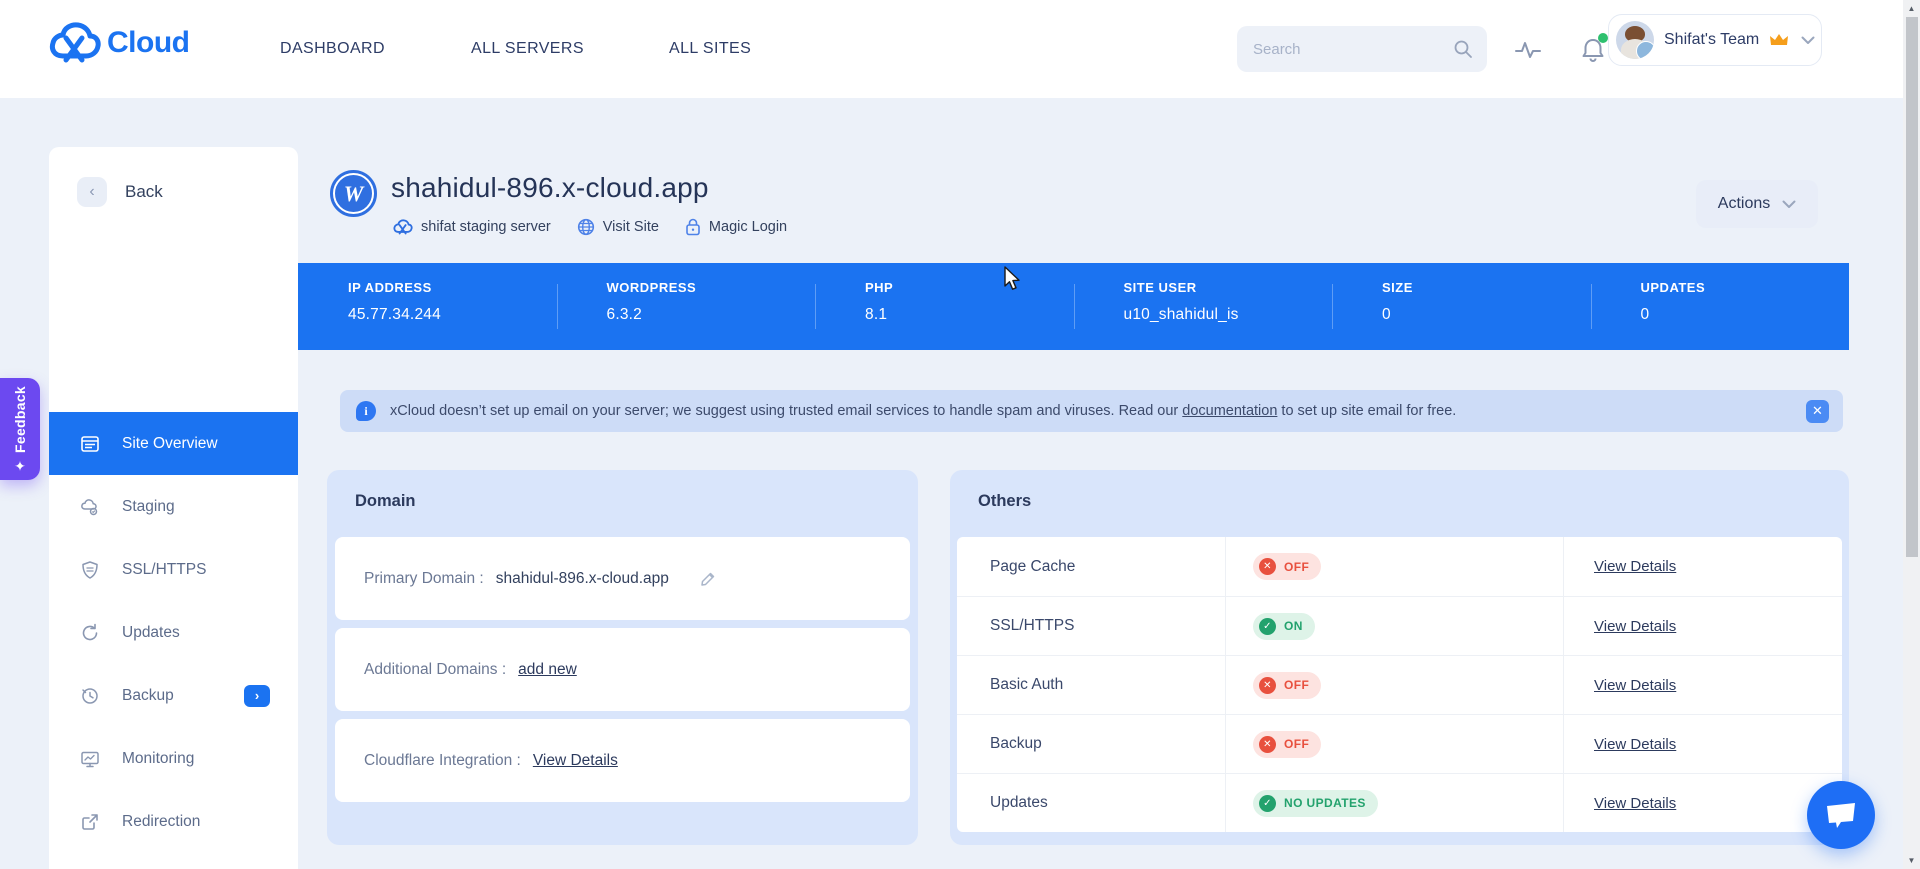 The image size is (1920, 869). What do you see at coordinates (161, 821) in the screenshot?
I see `sidebar-item-label: Redirection` at bounding box center [161, 821].